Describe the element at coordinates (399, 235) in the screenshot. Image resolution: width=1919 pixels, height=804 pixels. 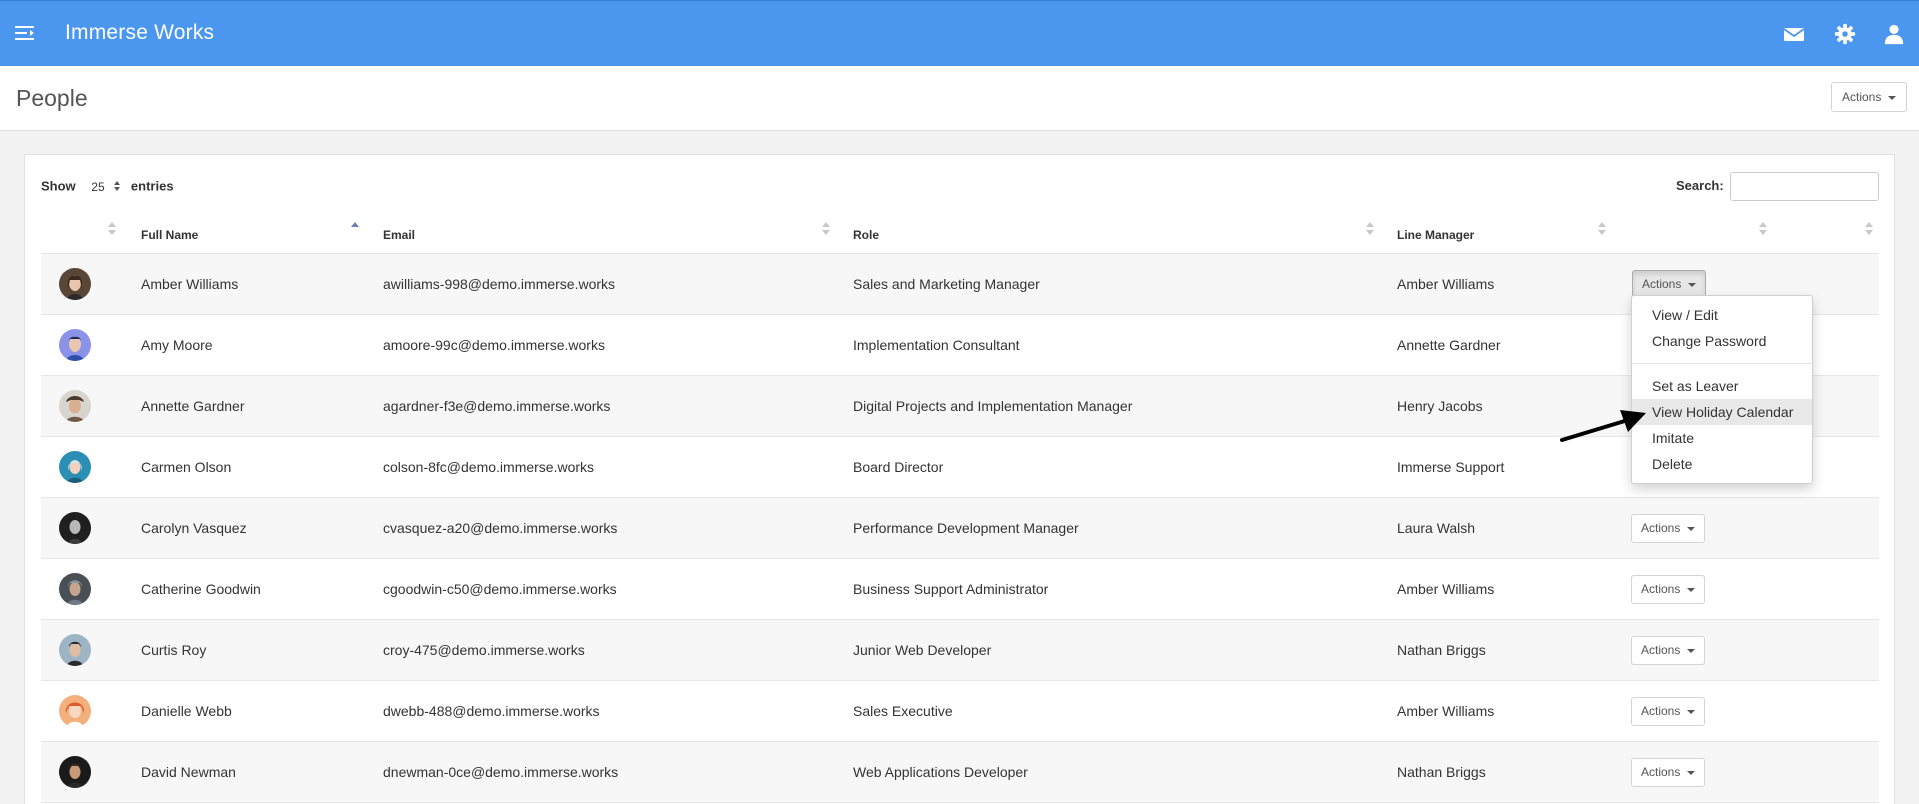
I see `column-header-email: Email` at that location.